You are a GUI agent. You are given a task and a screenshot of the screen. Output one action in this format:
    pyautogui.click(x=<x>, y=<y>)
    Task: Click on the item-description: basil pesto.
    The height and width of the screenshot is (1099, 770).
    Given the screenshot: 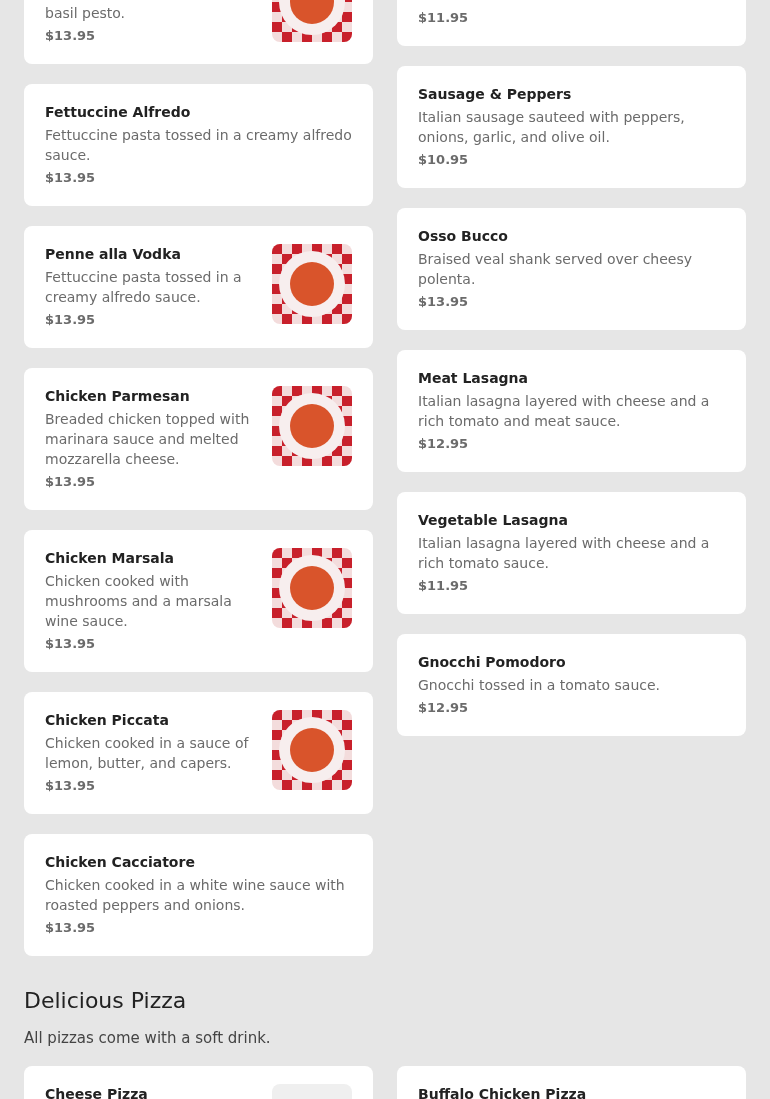 What is the action you would take?
    pyautogui.click(x=86, y=13)
    